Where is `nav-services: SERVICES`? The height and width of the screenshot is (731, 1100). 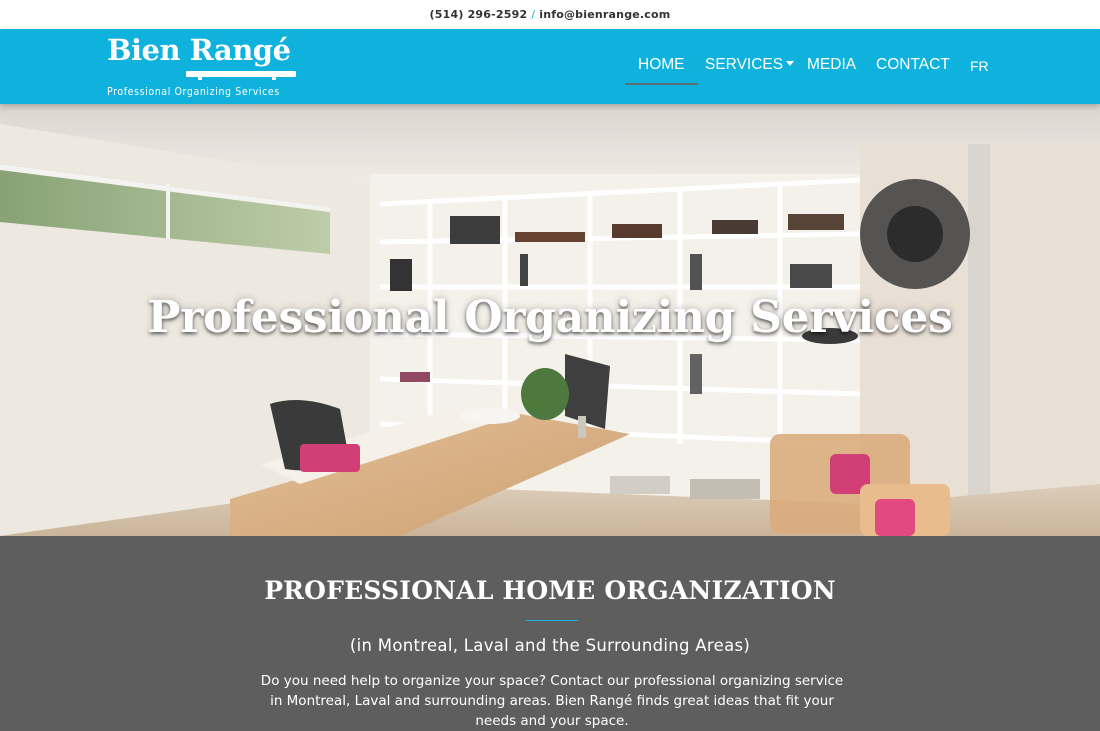 nav-services: SERVICES is located at coordinates (750, 65).